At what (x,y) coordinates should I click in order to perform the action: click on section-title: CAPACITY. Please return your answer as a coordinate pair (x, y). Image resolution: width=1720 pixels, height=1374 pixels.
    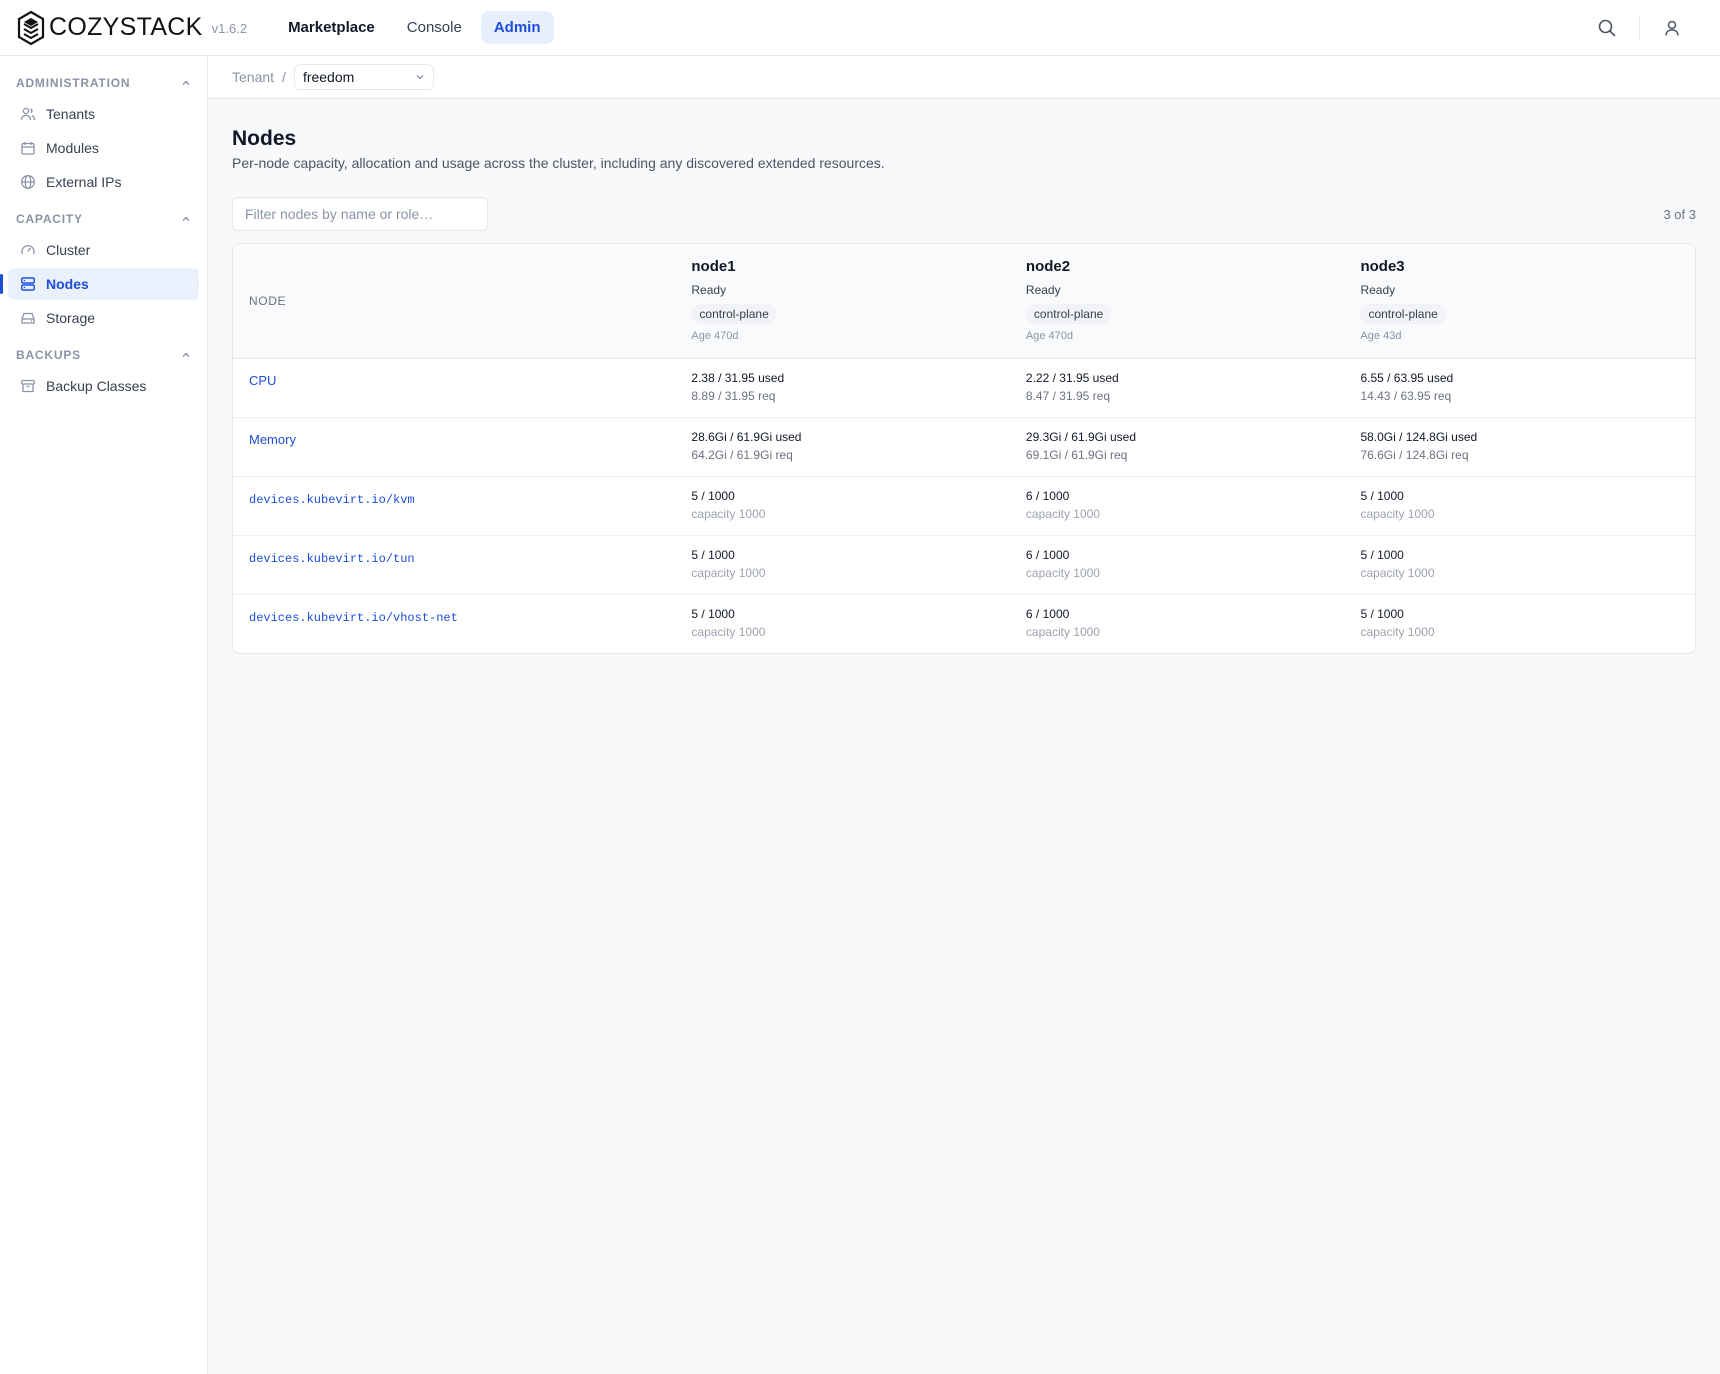
    Looking at the image, I should click on (49, 219).